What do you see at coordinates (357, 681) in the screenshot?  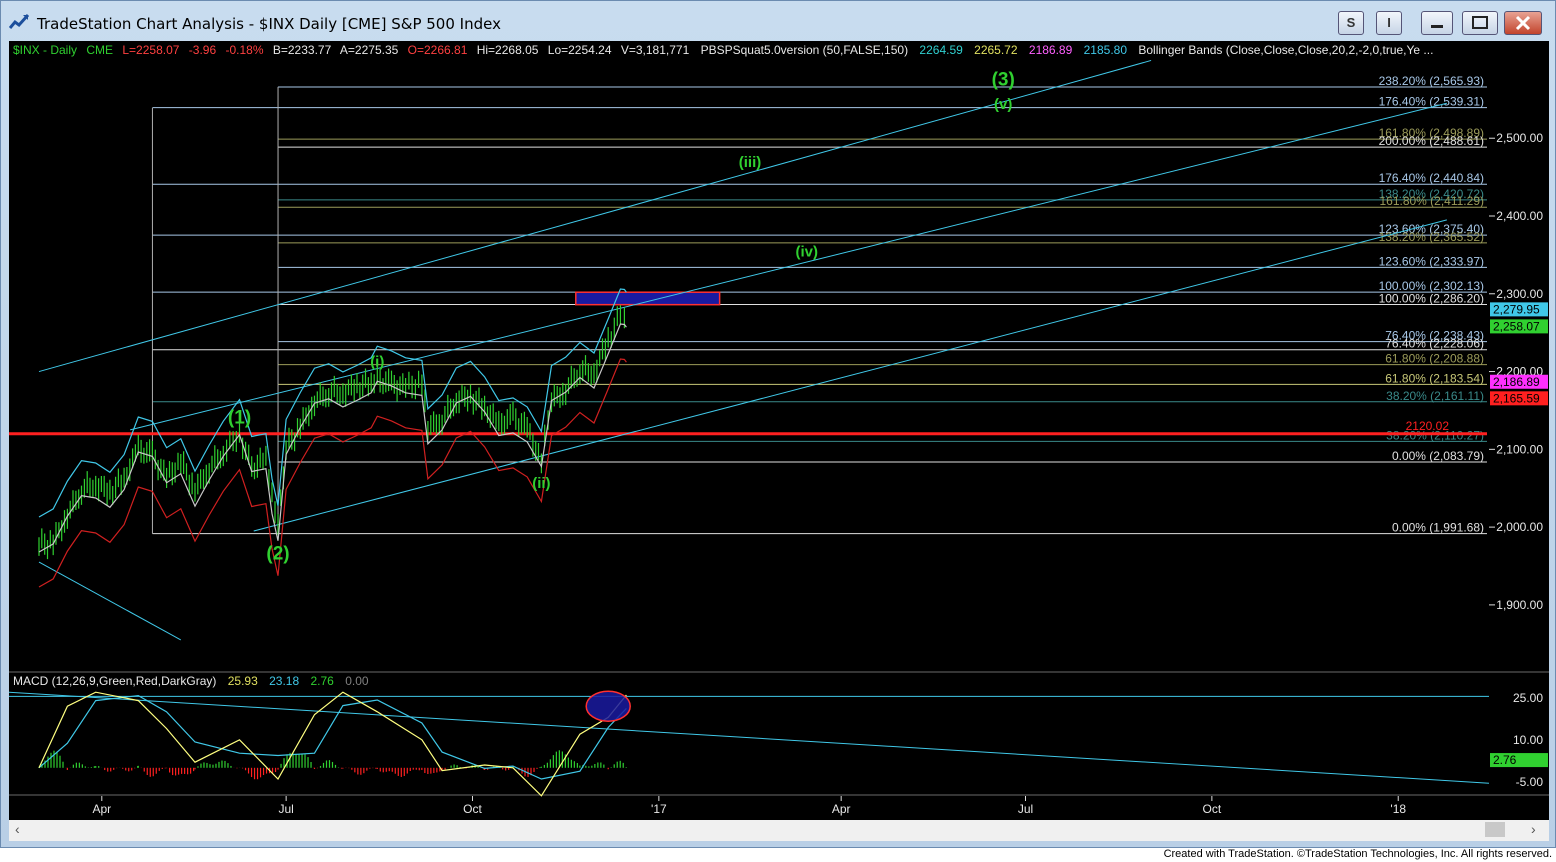 I see `macd-val-4: 0.00` at bounding box center [357, 681].